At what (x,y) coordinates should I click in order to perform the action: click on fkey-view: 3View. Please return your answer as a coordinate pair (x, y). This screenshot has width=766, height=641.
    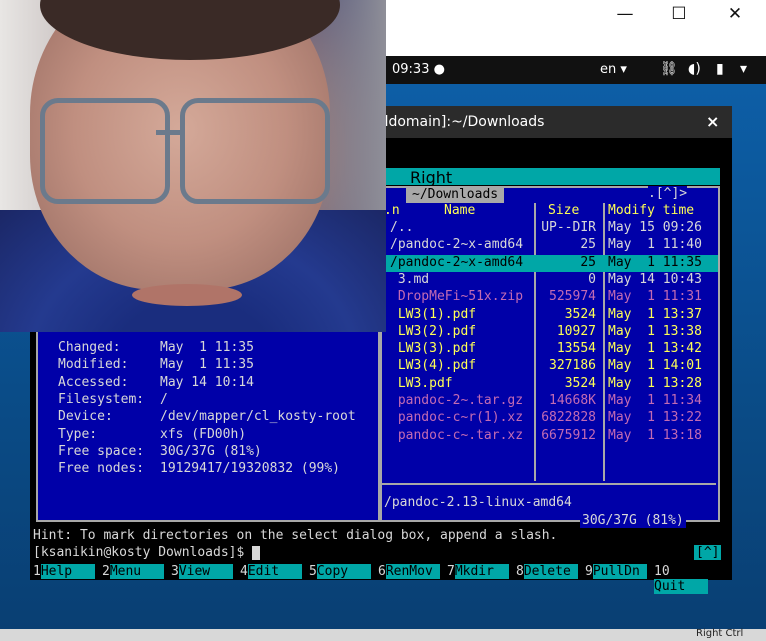
    Looking at the image, I should click on (202, 572).